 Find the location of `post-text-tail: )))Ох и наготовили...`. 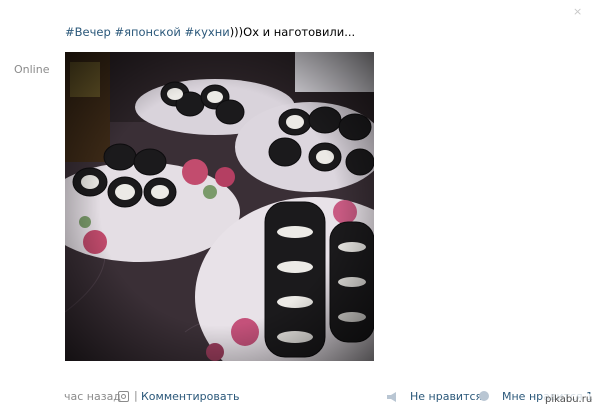

post-text-tail: )))Ох и наготовили... is located at coordinates (292, 32).